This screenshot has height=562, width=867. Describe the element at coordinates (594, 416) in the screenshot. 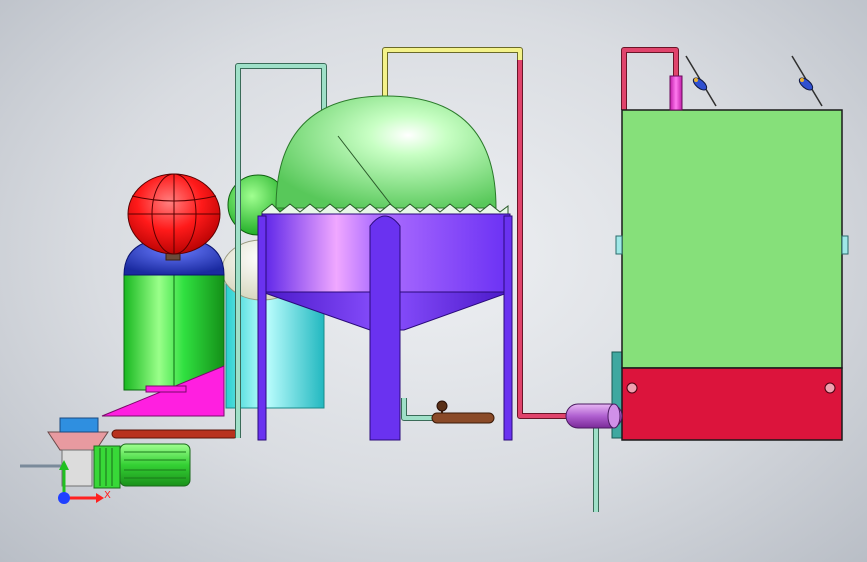

I see `heater-tube` at that location.